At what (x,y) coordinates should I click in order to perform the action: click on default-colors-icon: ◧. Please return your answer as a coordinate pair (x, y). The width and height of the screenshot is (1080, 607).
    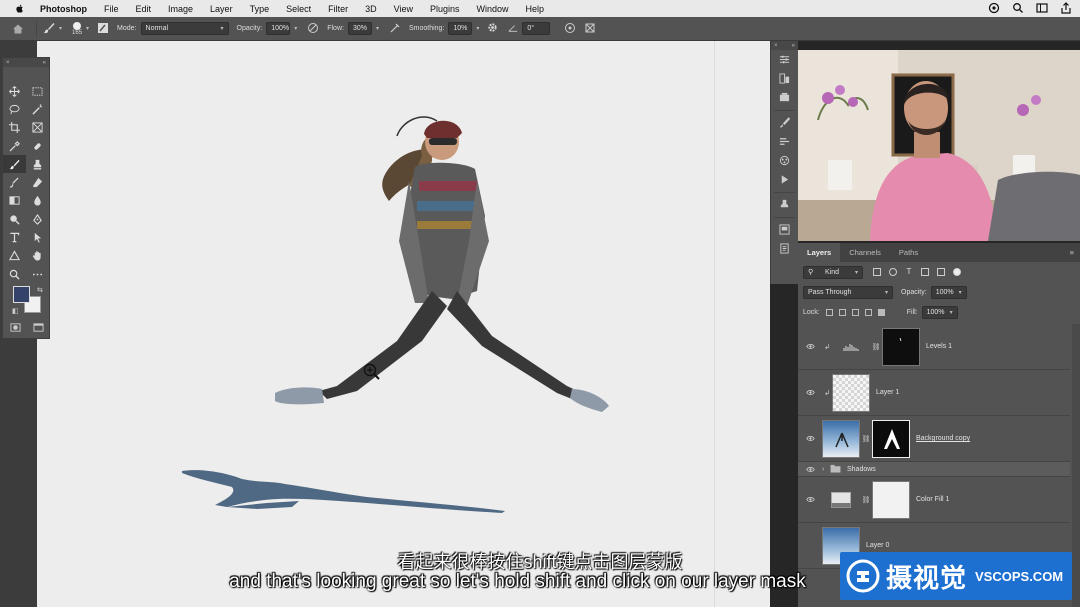
    Looking at the image, I should click on (15, 311).